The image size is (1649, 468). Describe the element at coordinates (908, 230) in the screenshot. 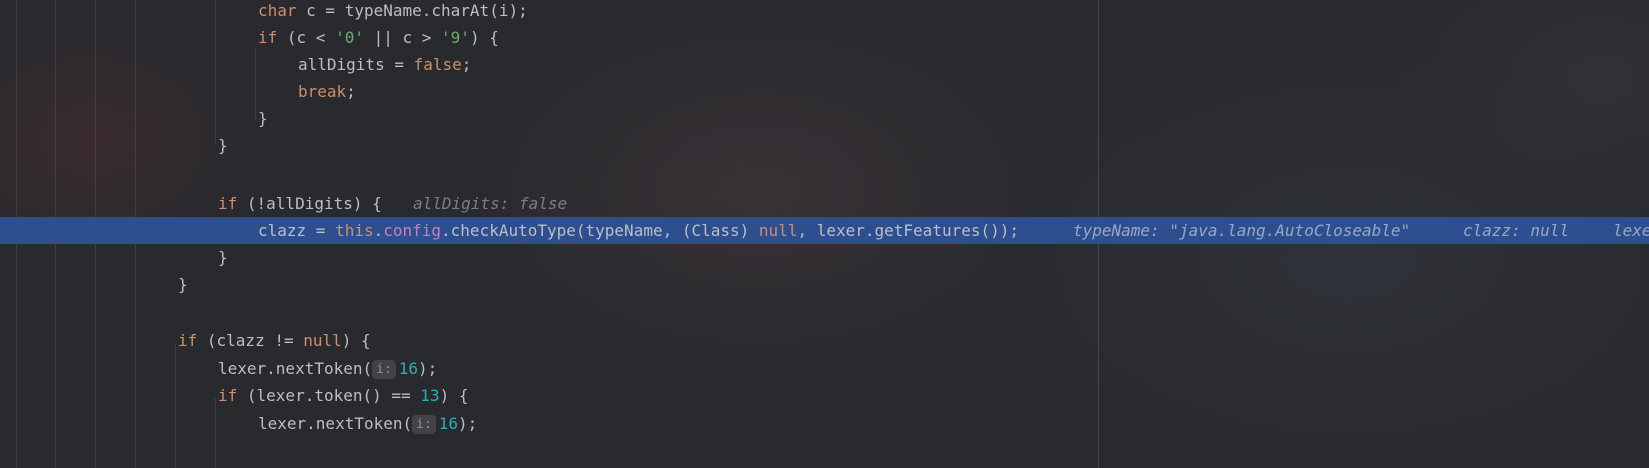

I see `code-text: , lexer.getFeatures());` at that location.